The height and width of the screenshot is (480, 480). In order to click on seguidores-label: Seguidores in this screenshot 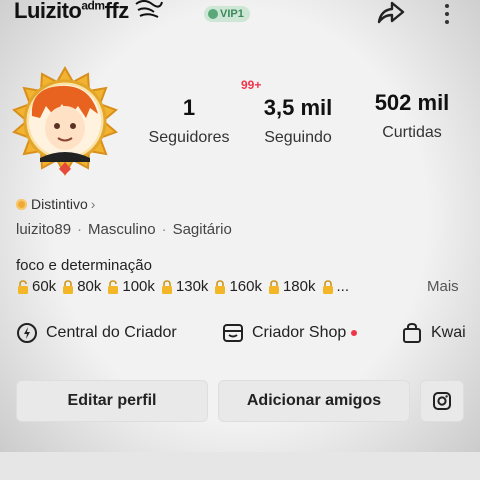, I will do `click(189, 137)`.